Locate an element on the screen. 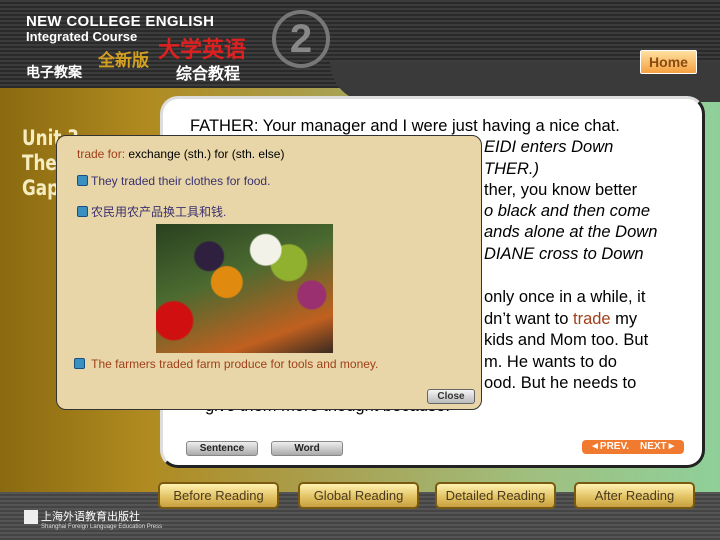 Image resolution: width=720 pixels, height=540 pixels. nav-global-reading: Global Reading is located at coordinates (358, 495).